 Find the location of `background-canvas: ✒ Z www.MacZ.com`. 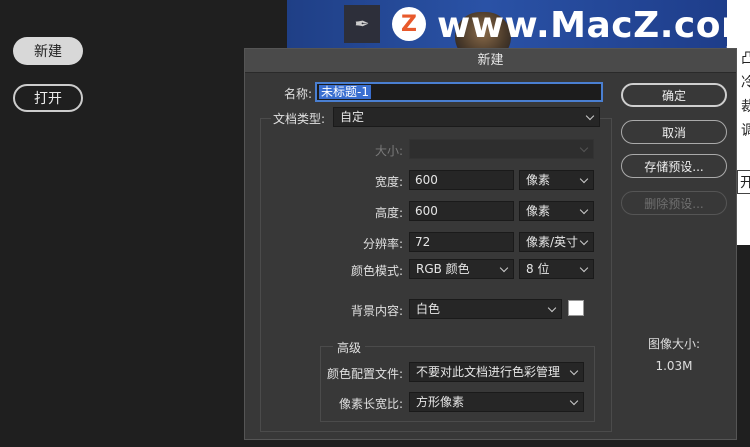

background-canvas: ✒ Z www.MacZ.com is located at coordinates (507, 24).